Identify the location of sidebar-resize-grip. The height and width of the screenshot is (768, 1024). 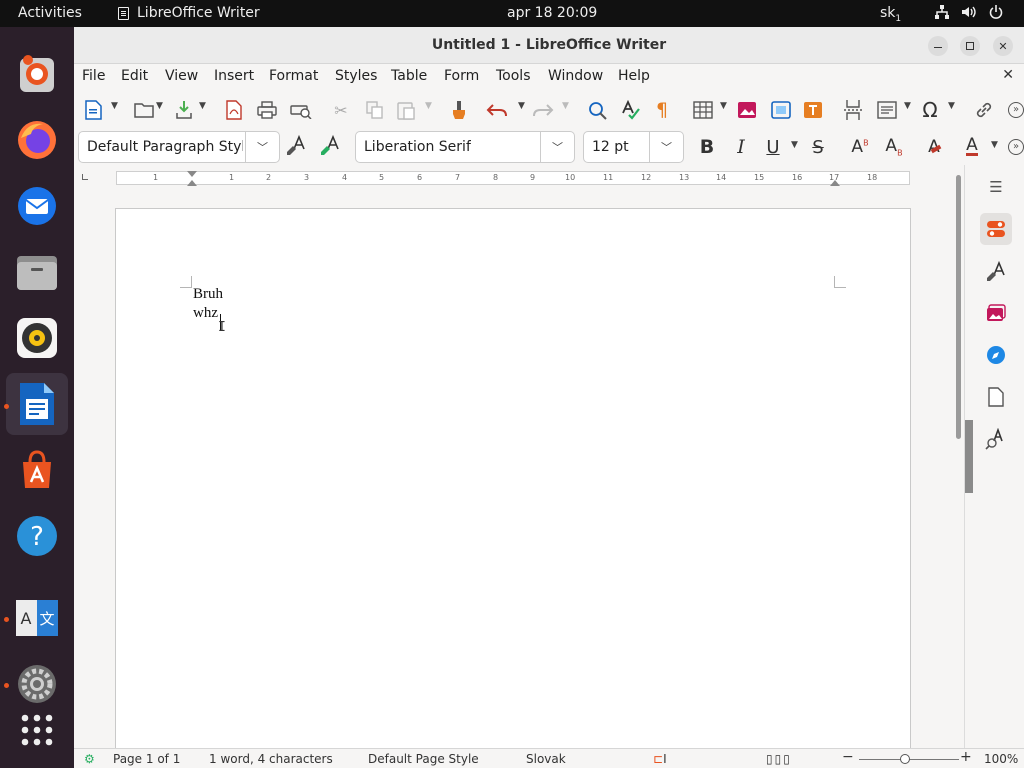
(969, 456).